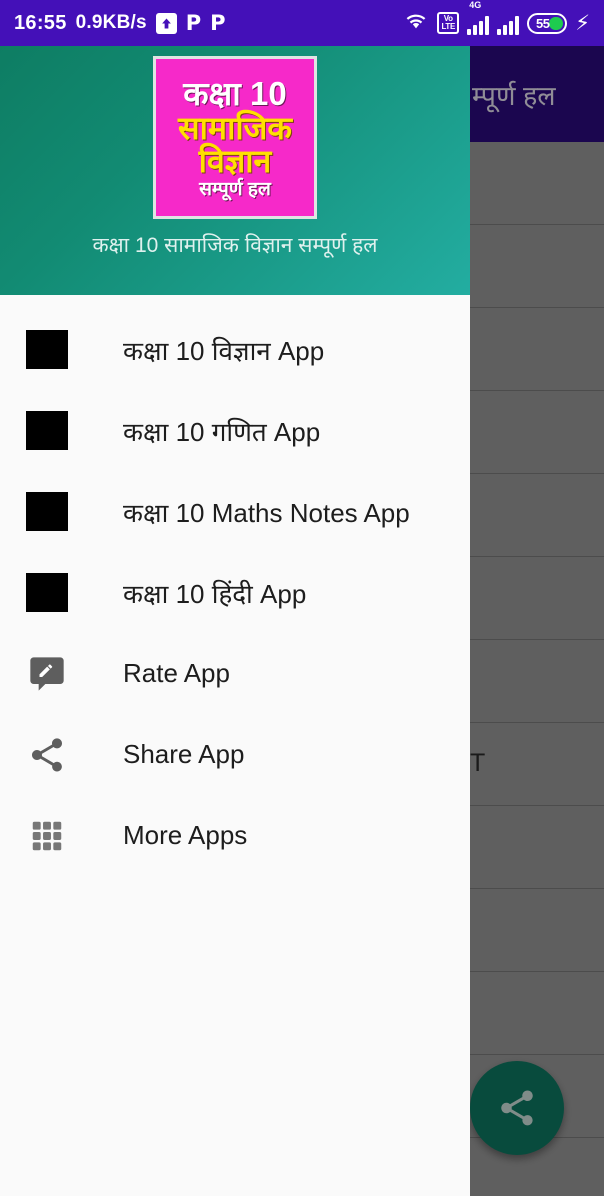  I want to click on status-bar: 16:55 0.9KB/s P P Vo LTE 4G 55 ⚡, so click(302, 23).